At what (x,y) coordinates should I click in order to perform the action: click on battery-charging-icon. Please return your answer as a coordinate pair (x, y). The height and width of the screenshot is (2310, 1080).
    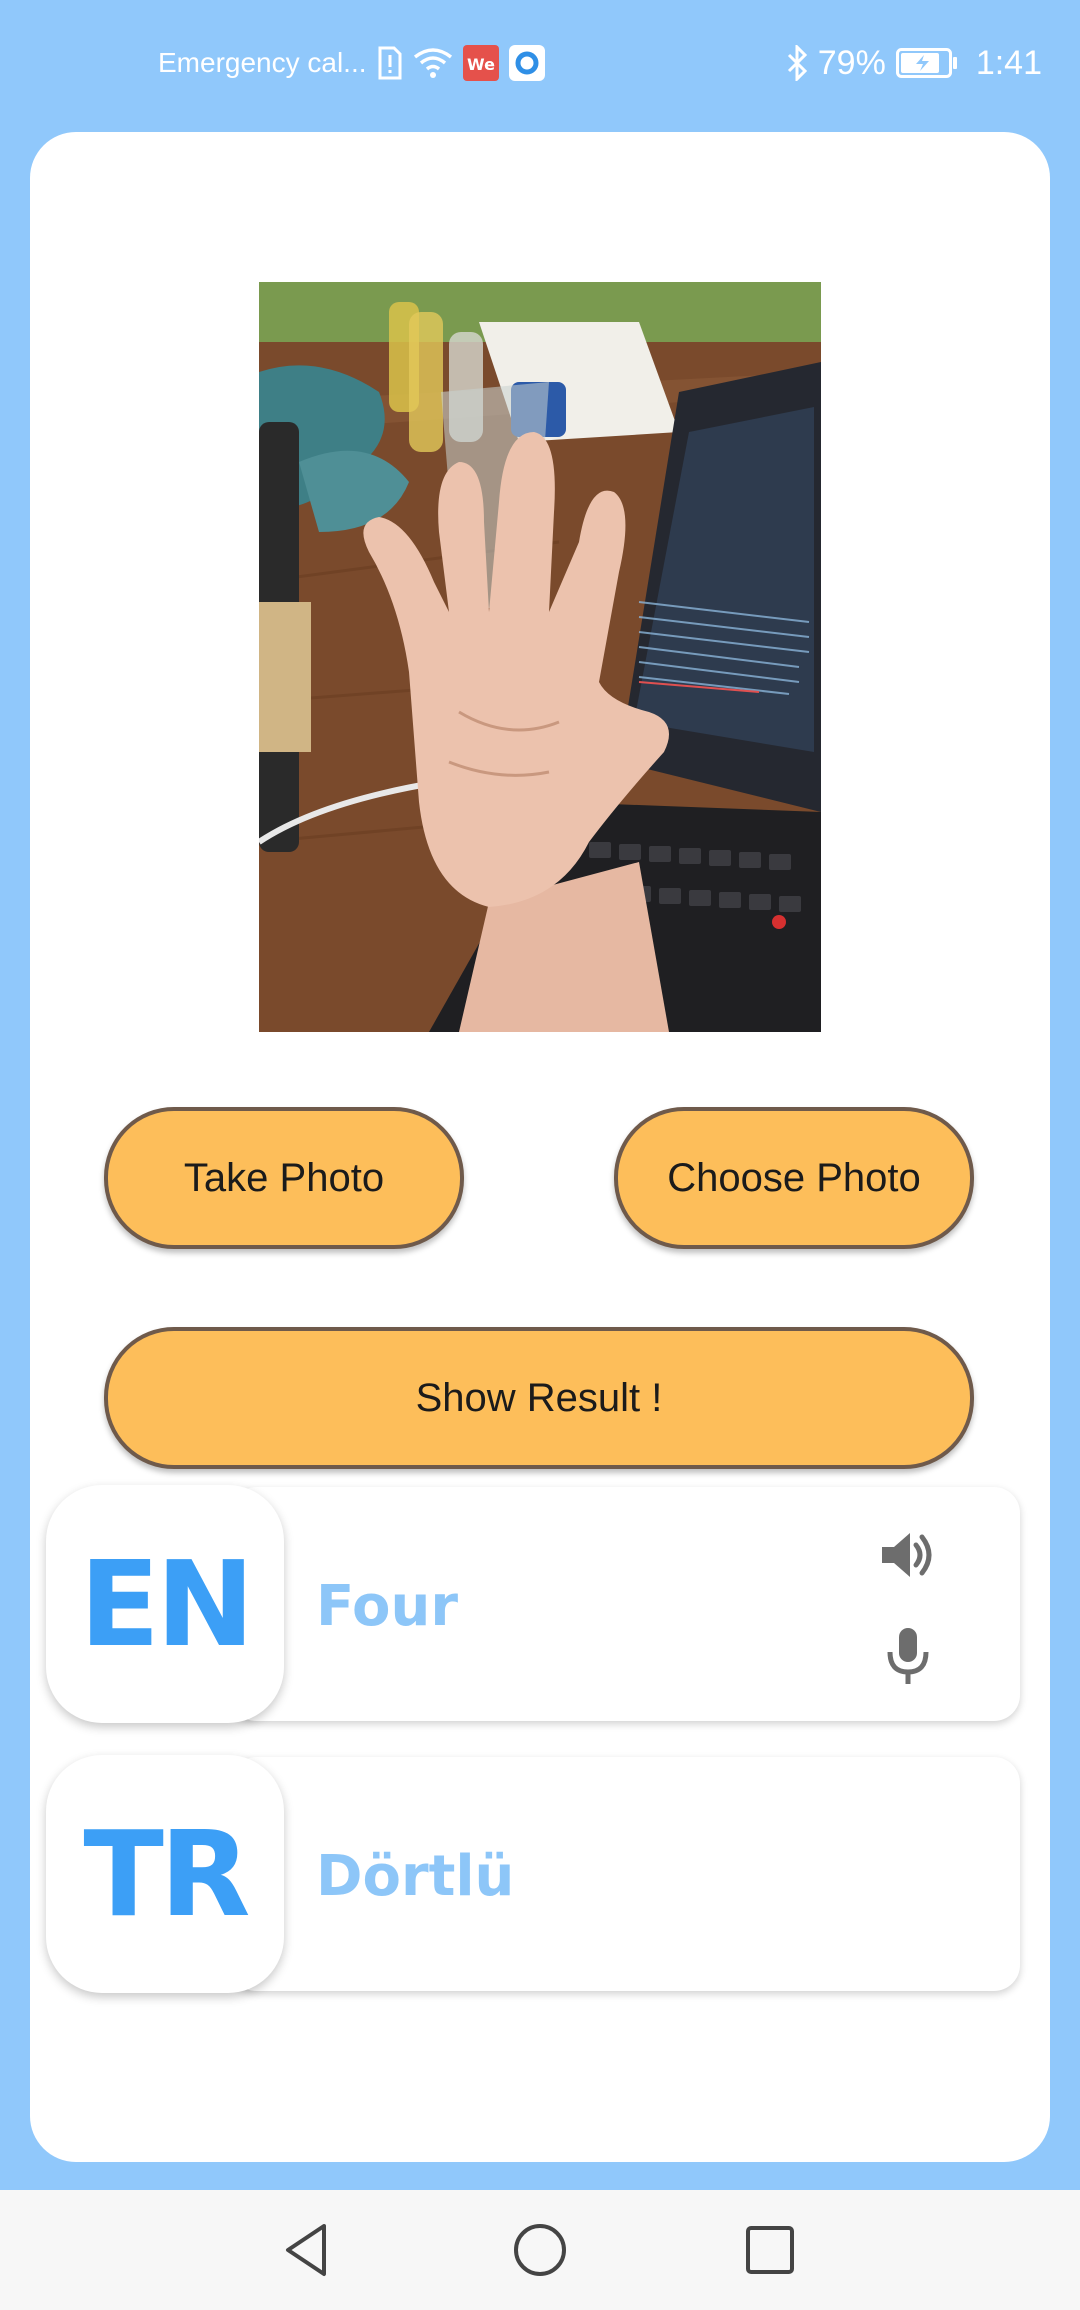
    Looking at the image, I should click on (926, 63).